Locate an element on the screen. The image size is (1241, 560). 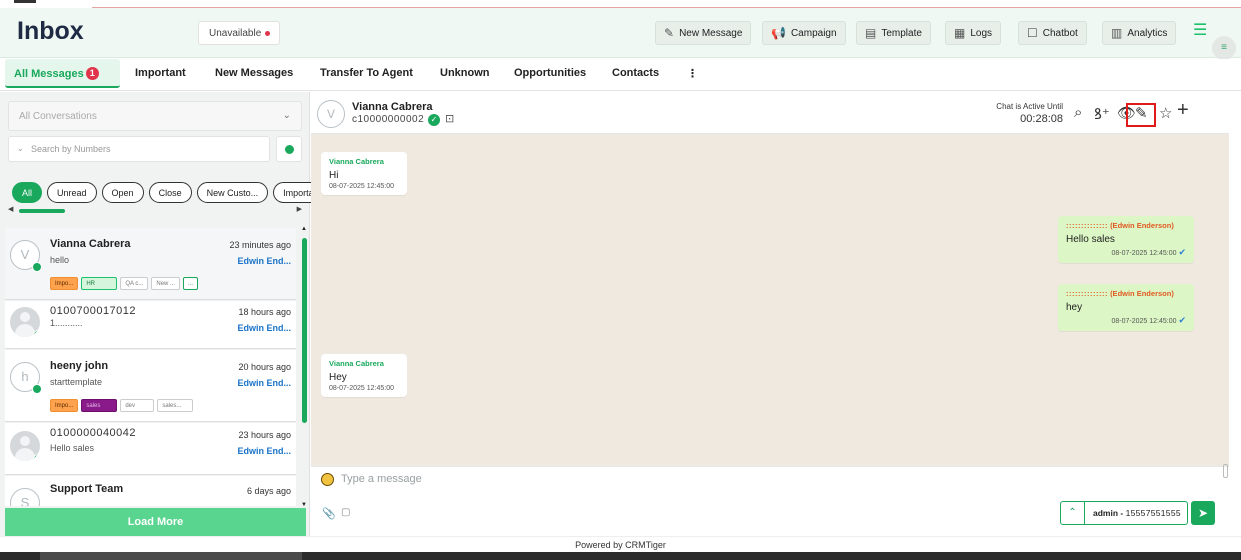
template-button: ▤ Template is located at coordinates (893, 33).